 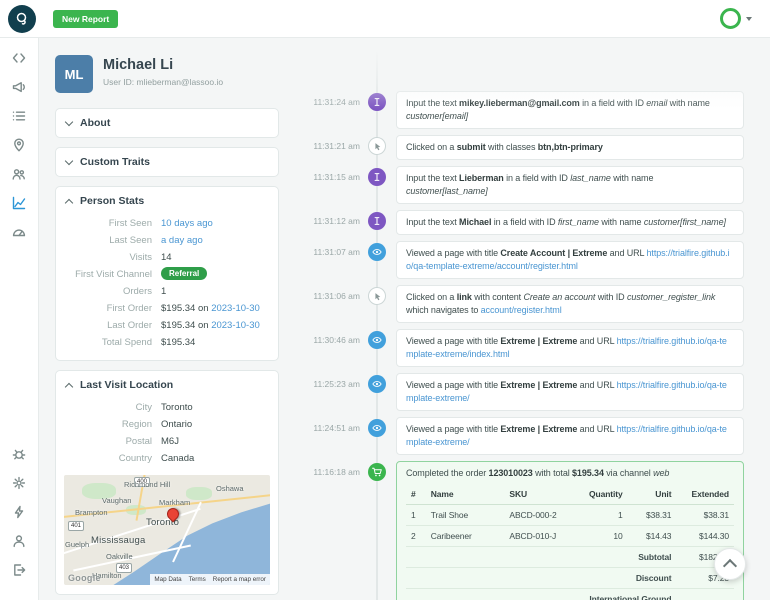 I want to click on last-order-date-link: 2023-10-30, so click(x=235, y=325).